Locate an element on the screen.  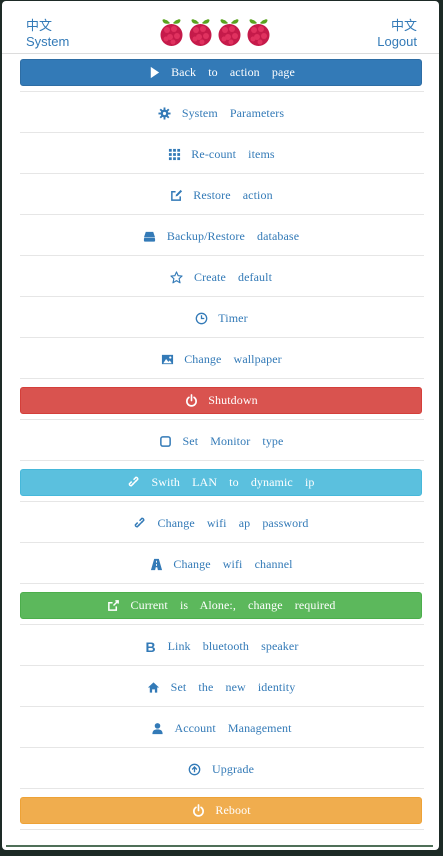
menu-item-label: Link bluetooth speaker is located at coordinates (233, 646).